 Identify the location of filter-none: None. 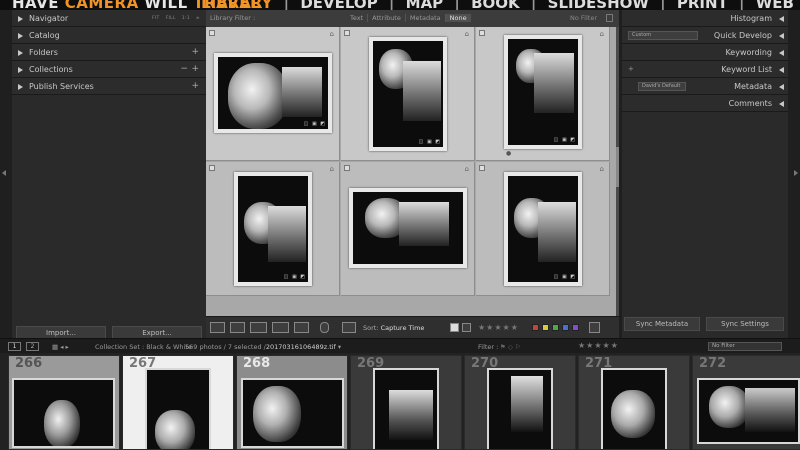
(457, 18).